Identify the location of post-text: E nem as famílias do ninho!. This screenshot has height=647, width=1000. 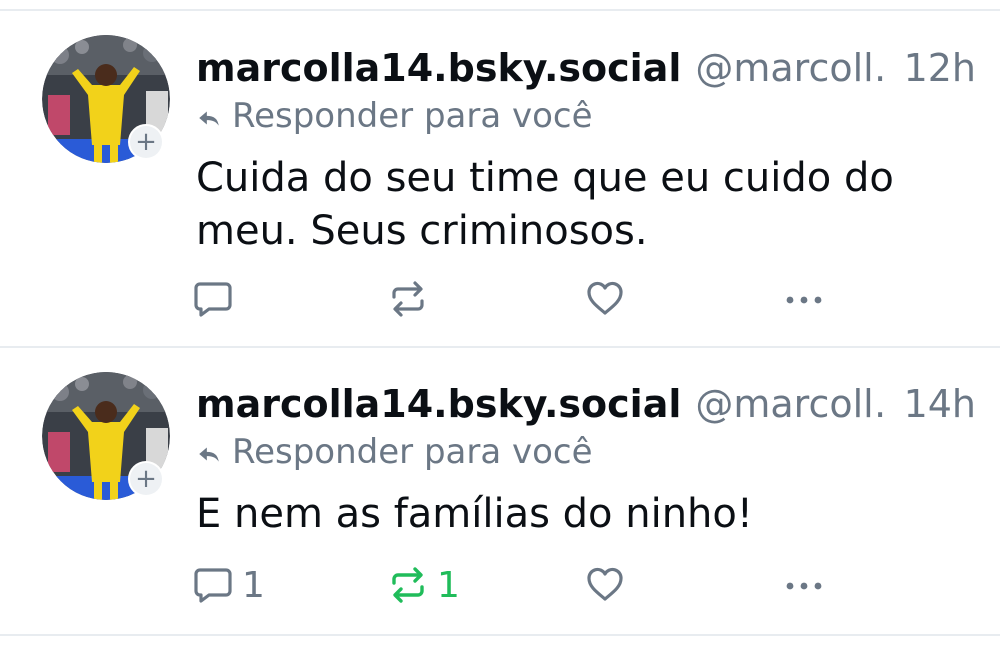
(576, 514).